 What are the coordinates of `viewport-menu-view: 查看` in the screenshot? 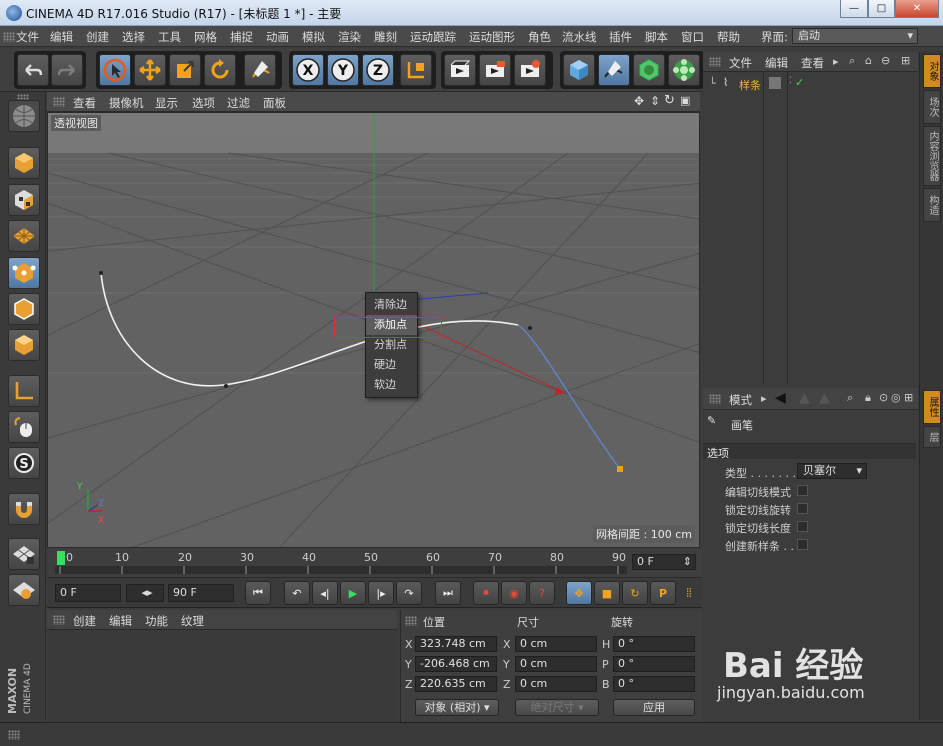 It's located at (84, 103).